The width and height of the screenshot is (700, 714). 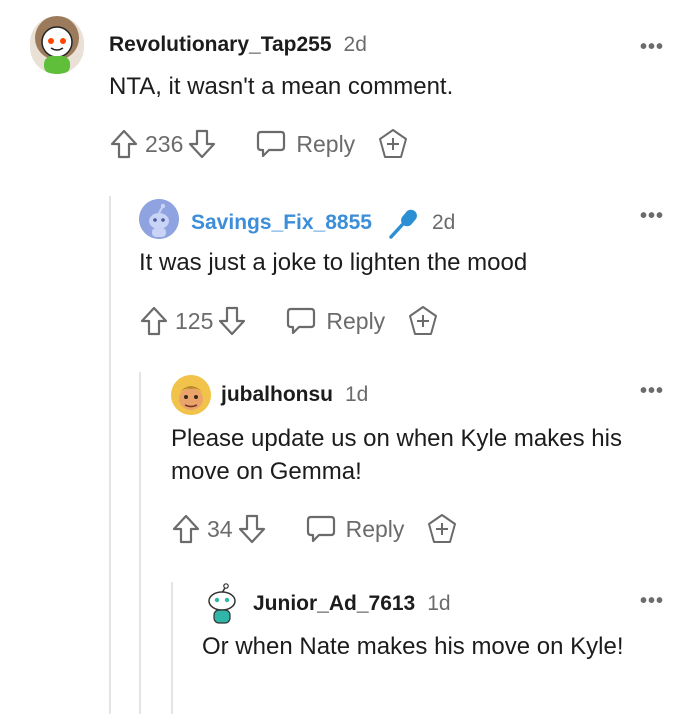 What do you see at coordinates (413, 646) in the screenshot?
I see `comment-text: Or when Nate makes his move on Kyle!` at bounding box center [413, 646].